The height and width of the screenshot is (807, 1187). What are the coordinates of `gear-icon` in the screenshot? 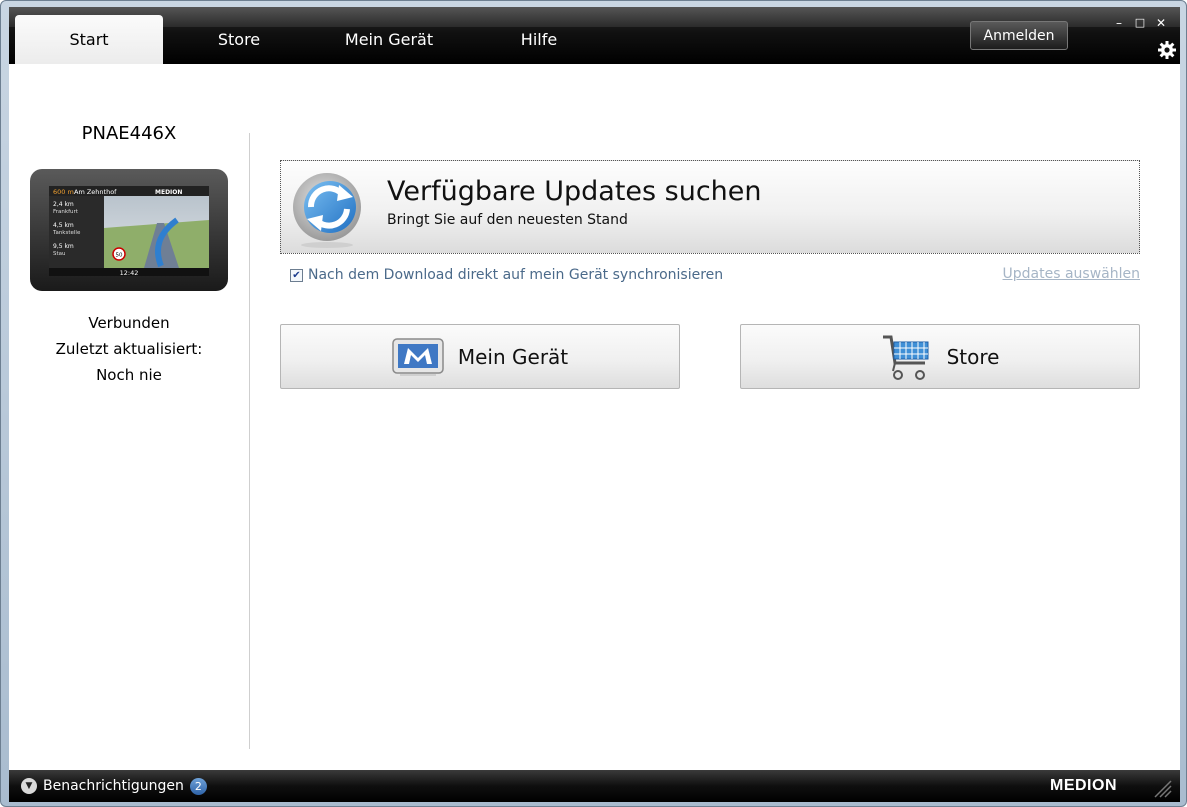 It's located at (1167, 50).